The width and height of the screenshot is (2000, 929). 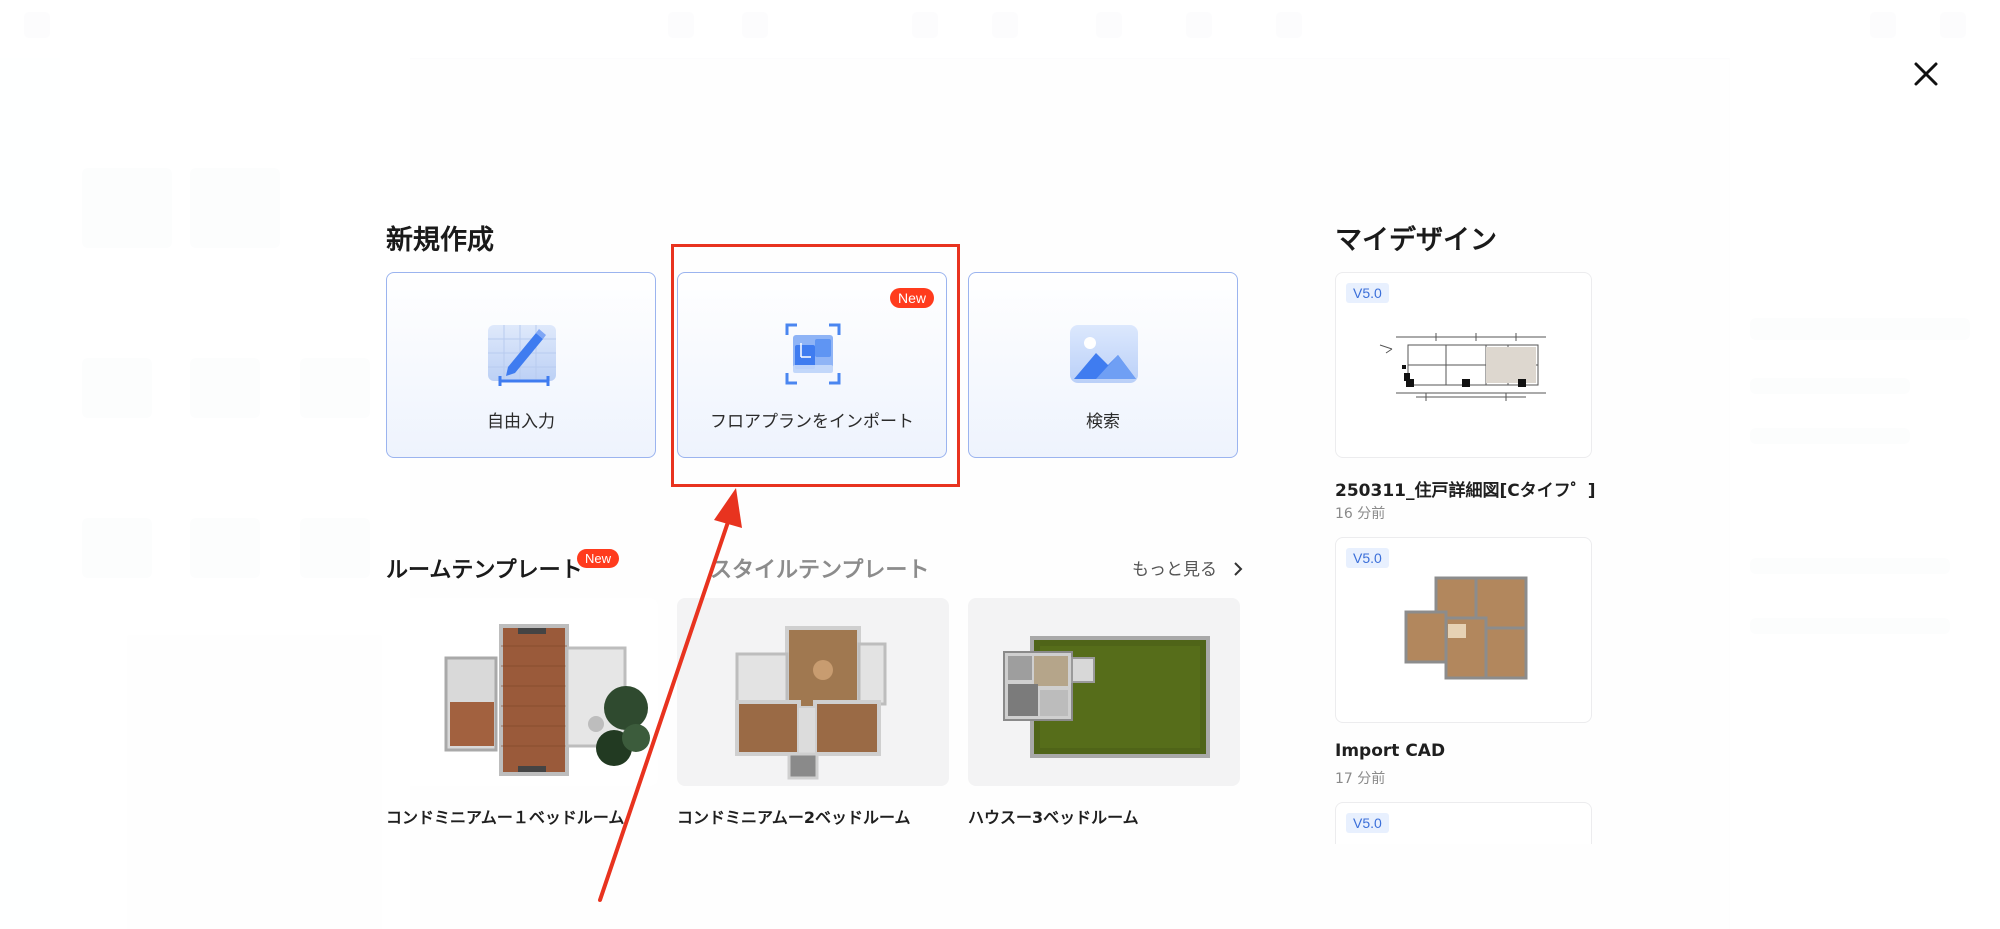 I want to click on version-badge: V5.0, so click(x=1367, y=823).